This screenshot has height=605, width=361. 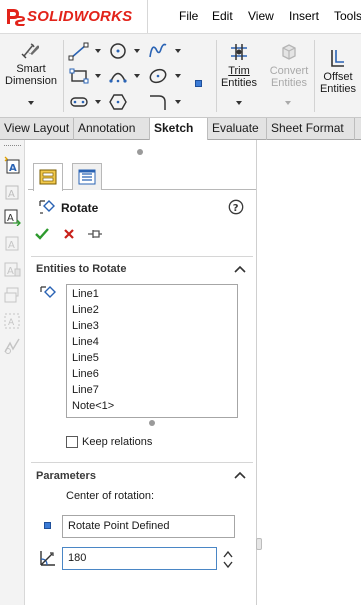 What do you see at coordinates (178, 51) in the screenshot?
I see `spline-dropdown-icon` at bounding box center [178, 51].